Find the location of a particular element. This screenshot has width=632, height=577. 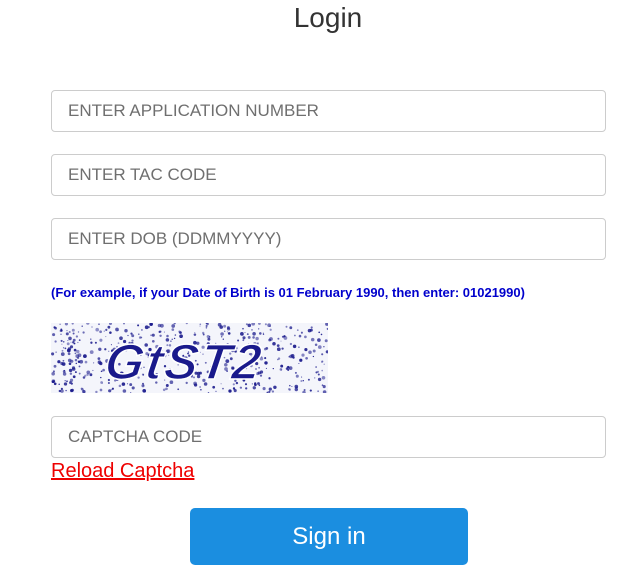

reload-captcha-link: Reload Captcha is located at coordinates (122, 471).